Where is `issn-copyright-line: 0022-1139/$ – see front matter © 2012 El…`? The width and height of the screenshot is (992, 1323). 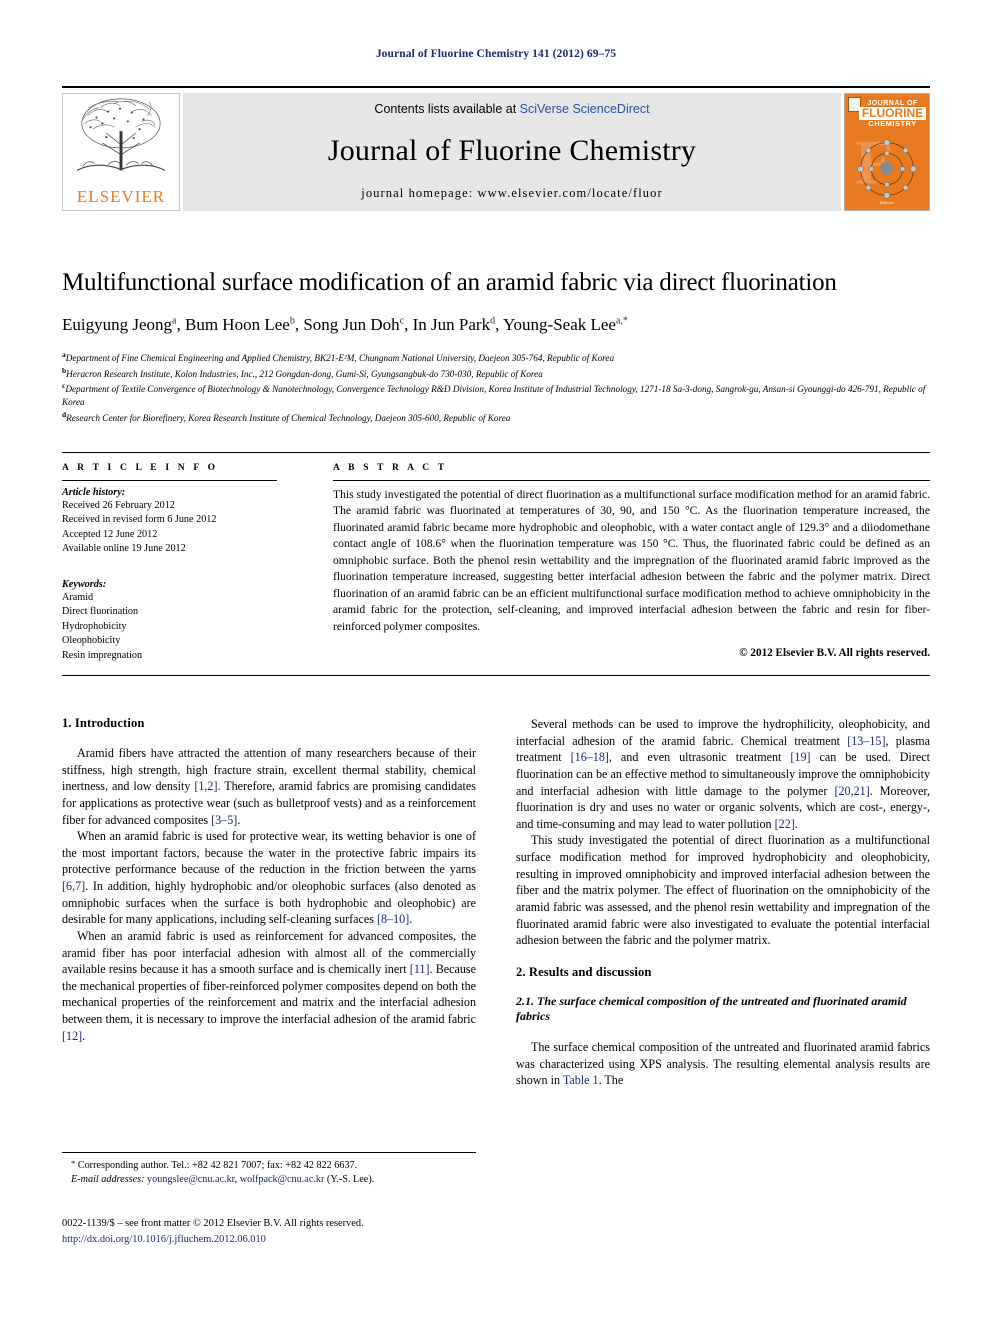
issn-copyright-line: 0022-1139/$ – see front matter © 2012 El… is located at coordinates (213, 1223).